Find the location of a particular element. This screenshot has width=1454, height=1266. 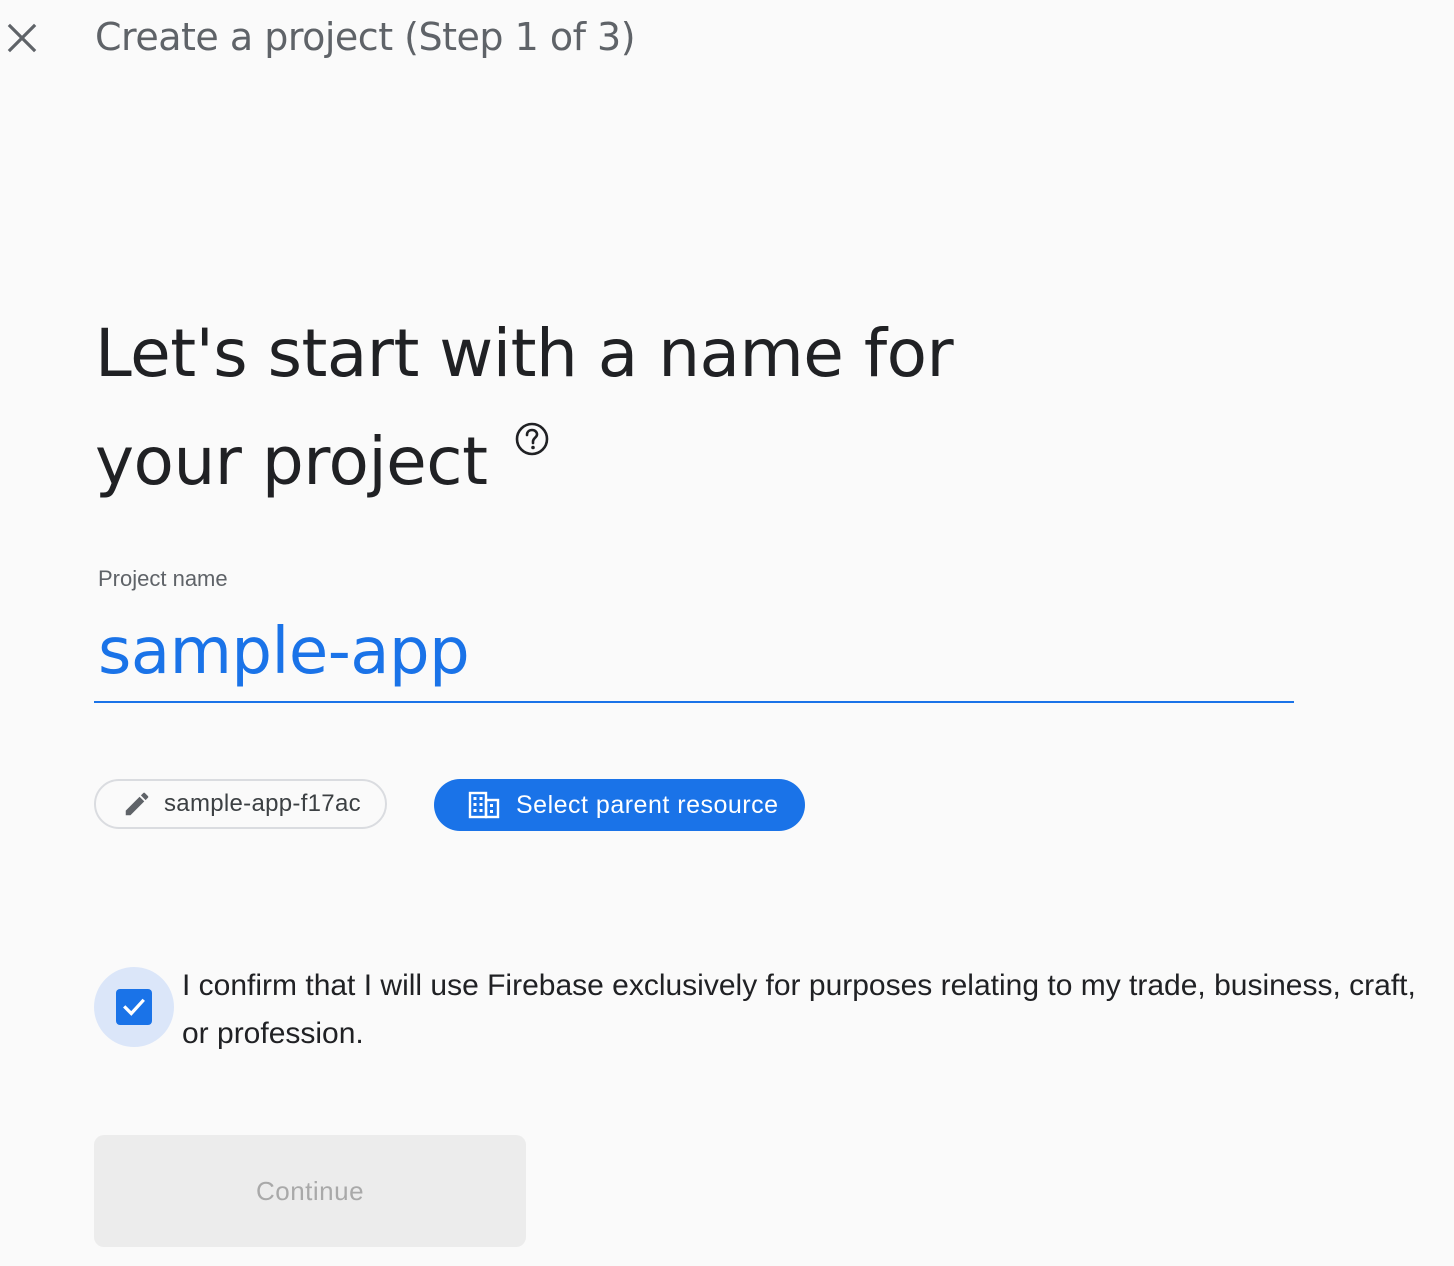

pencil-icon is located at coordinates (137, 804).